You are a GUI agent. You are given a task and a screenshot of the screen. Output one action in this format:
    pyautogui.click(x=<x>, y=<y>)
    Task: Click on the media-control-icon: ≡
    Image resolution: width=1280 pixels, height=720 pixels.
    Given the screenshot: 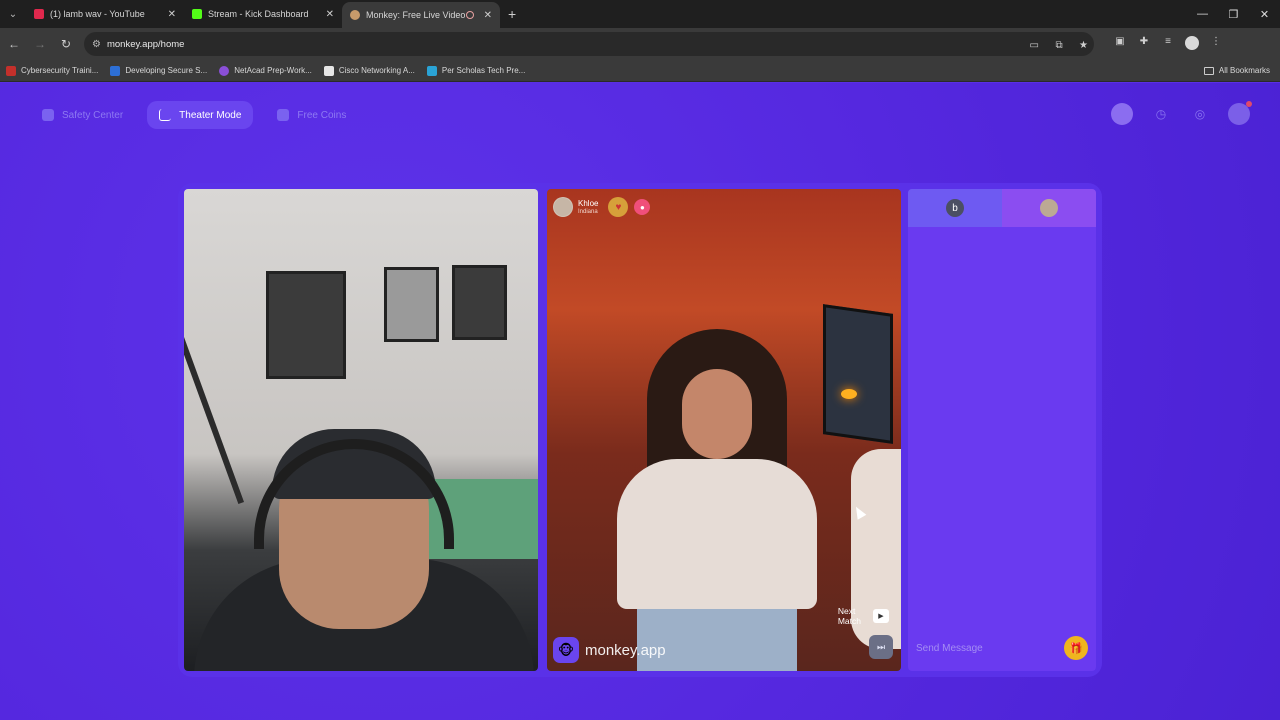 What is the action you would take?
    pyautogui.click(x=1168, y=44)
    